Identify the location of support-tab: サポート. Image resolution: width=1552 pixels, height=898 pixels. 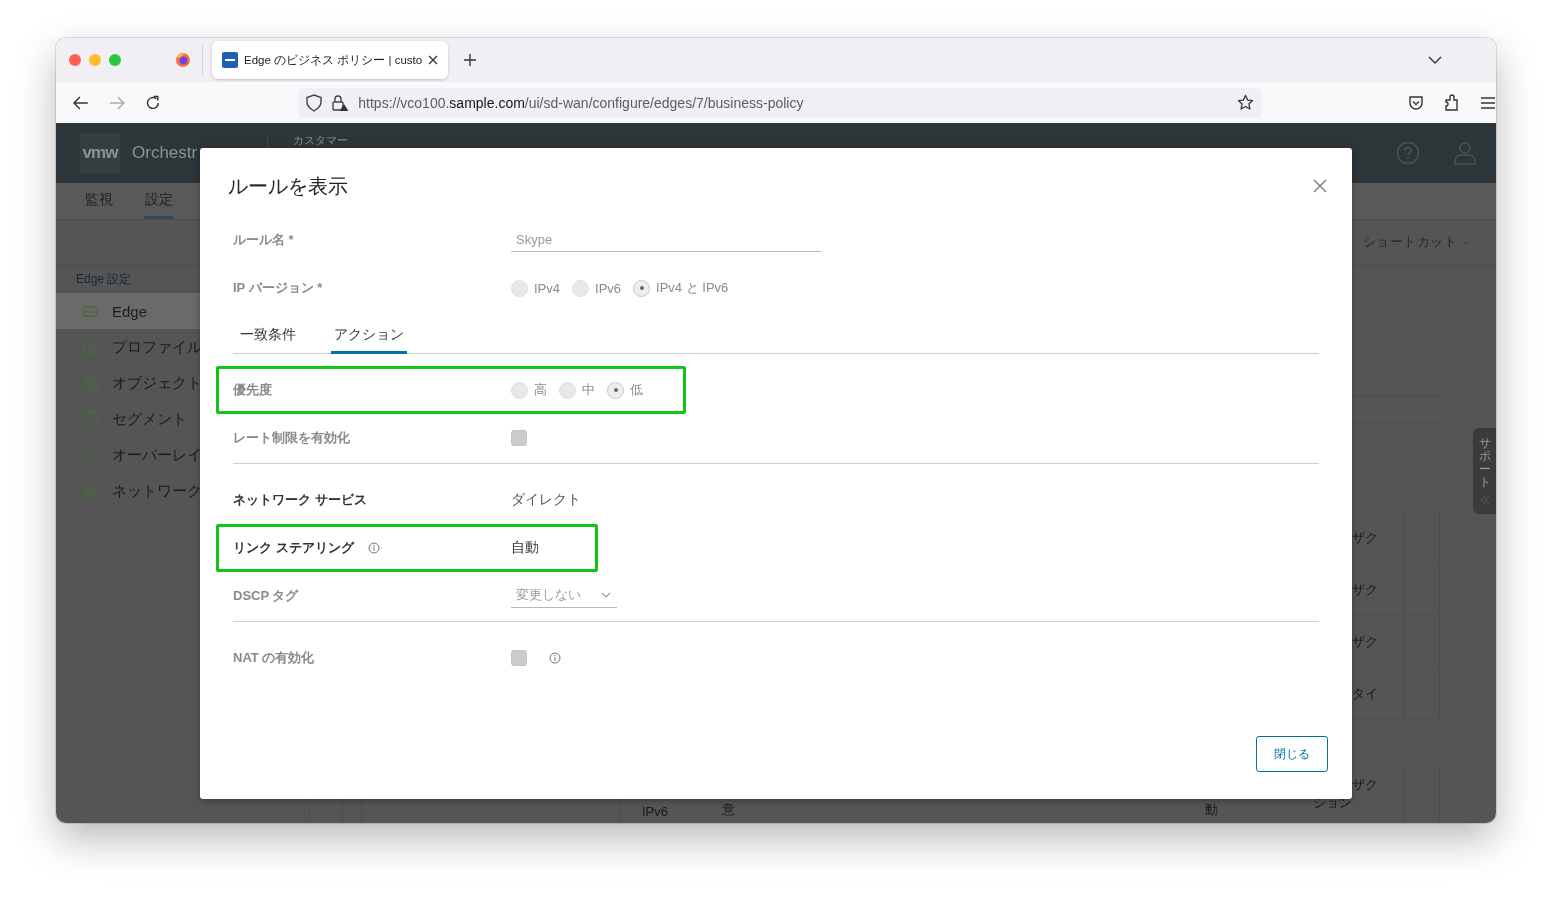
(1484, 471).